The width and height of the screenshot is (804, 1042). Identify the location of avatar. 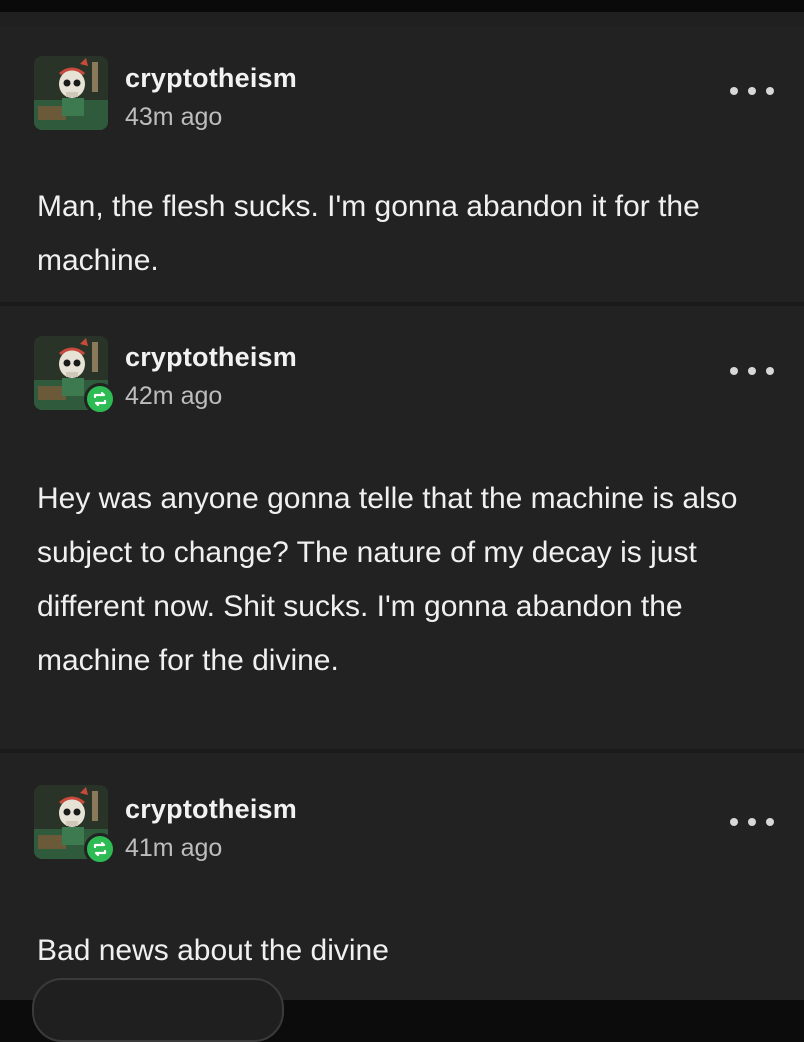
(71, 93).